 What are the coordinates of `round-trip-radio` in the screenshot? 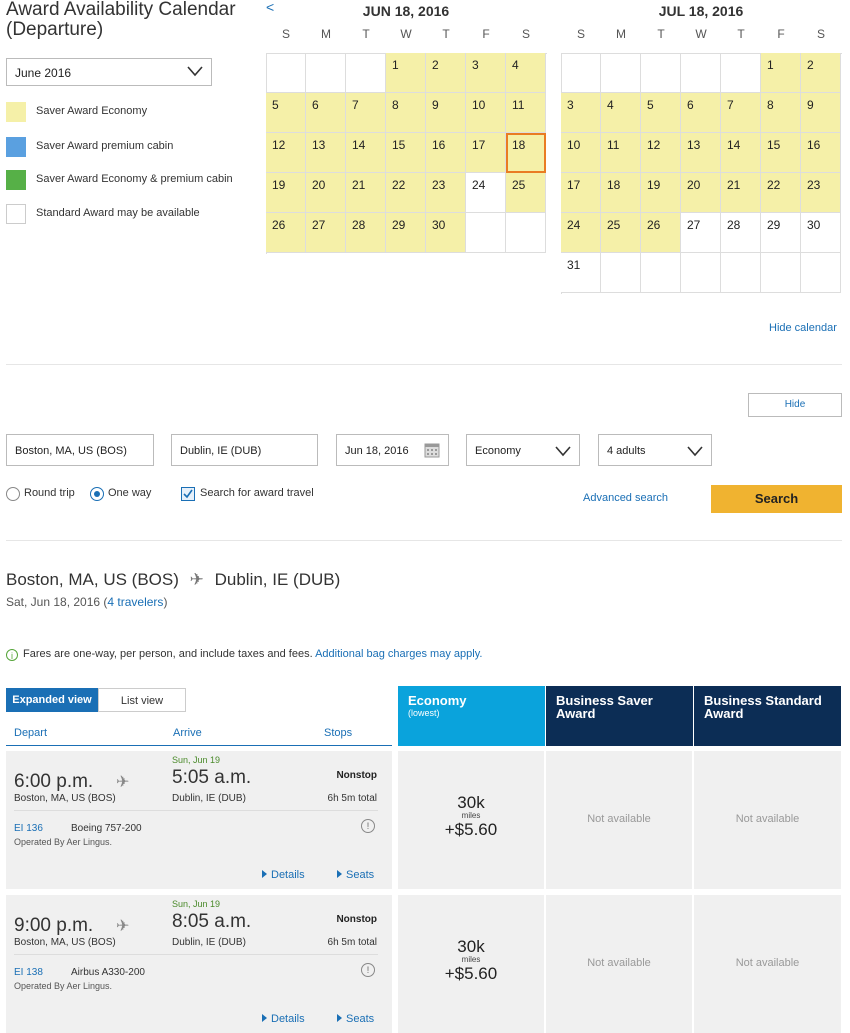 It's located at (13, 494).